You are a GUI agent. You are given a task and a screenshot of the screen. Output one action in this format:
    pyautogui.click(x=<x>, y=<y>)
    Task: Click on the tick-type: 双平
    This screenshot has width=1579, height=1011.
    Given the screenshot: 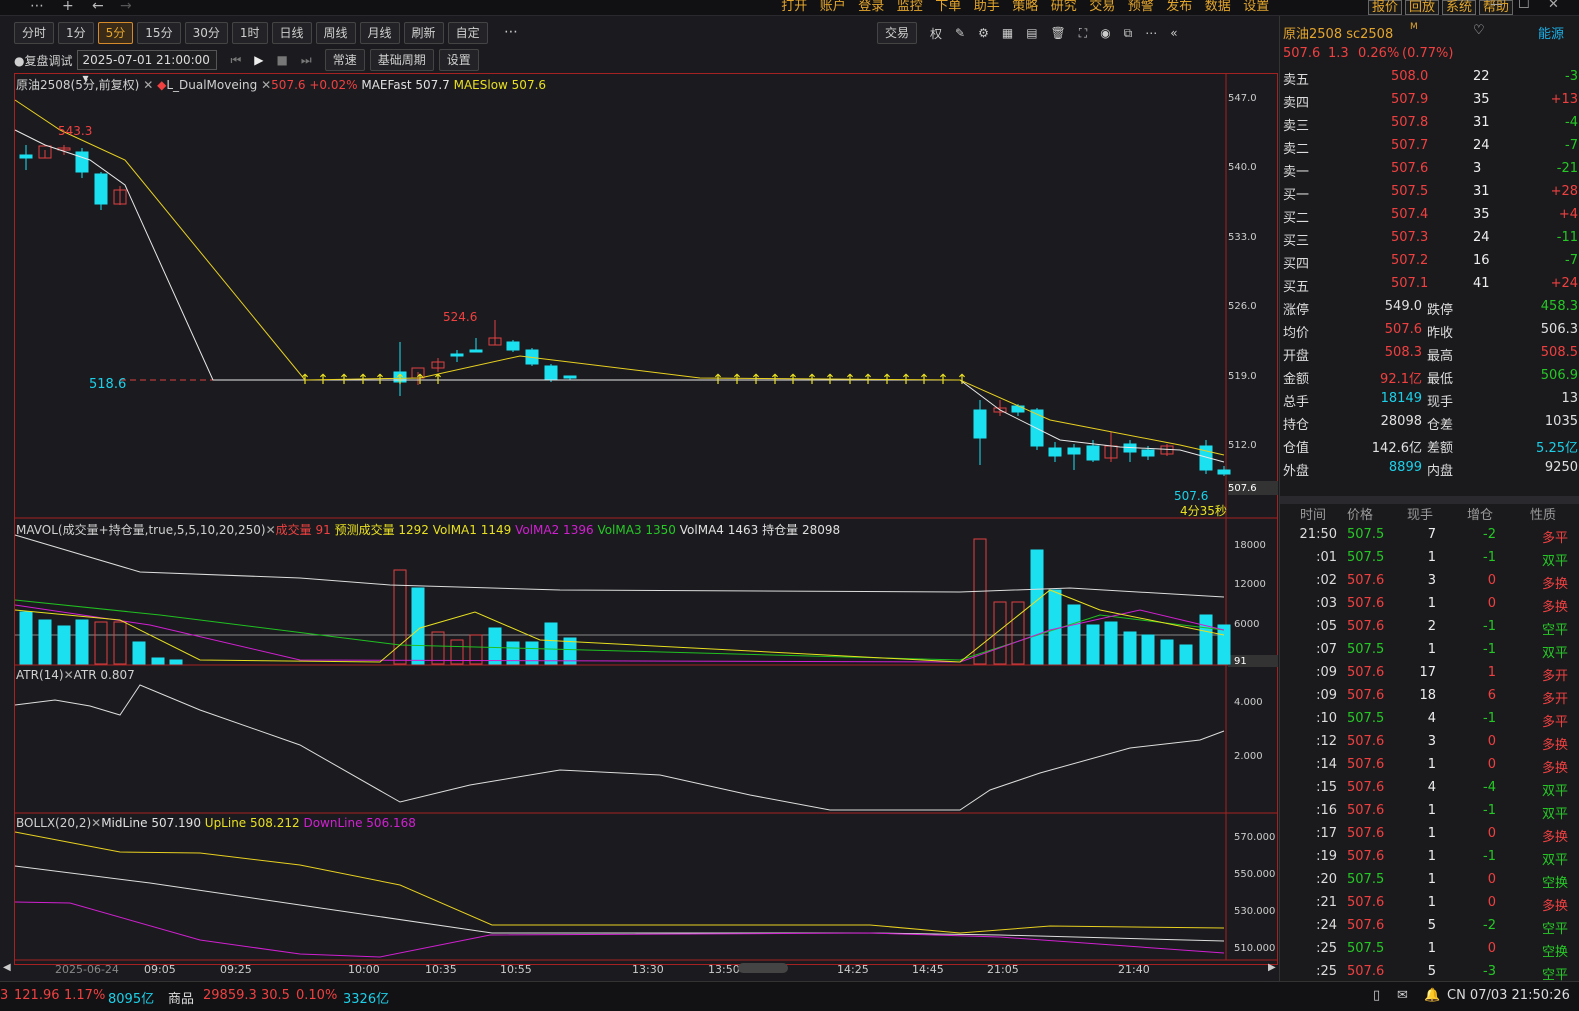 What is the action you would take?
    pyautogui.click(x=1554, y=561)
    